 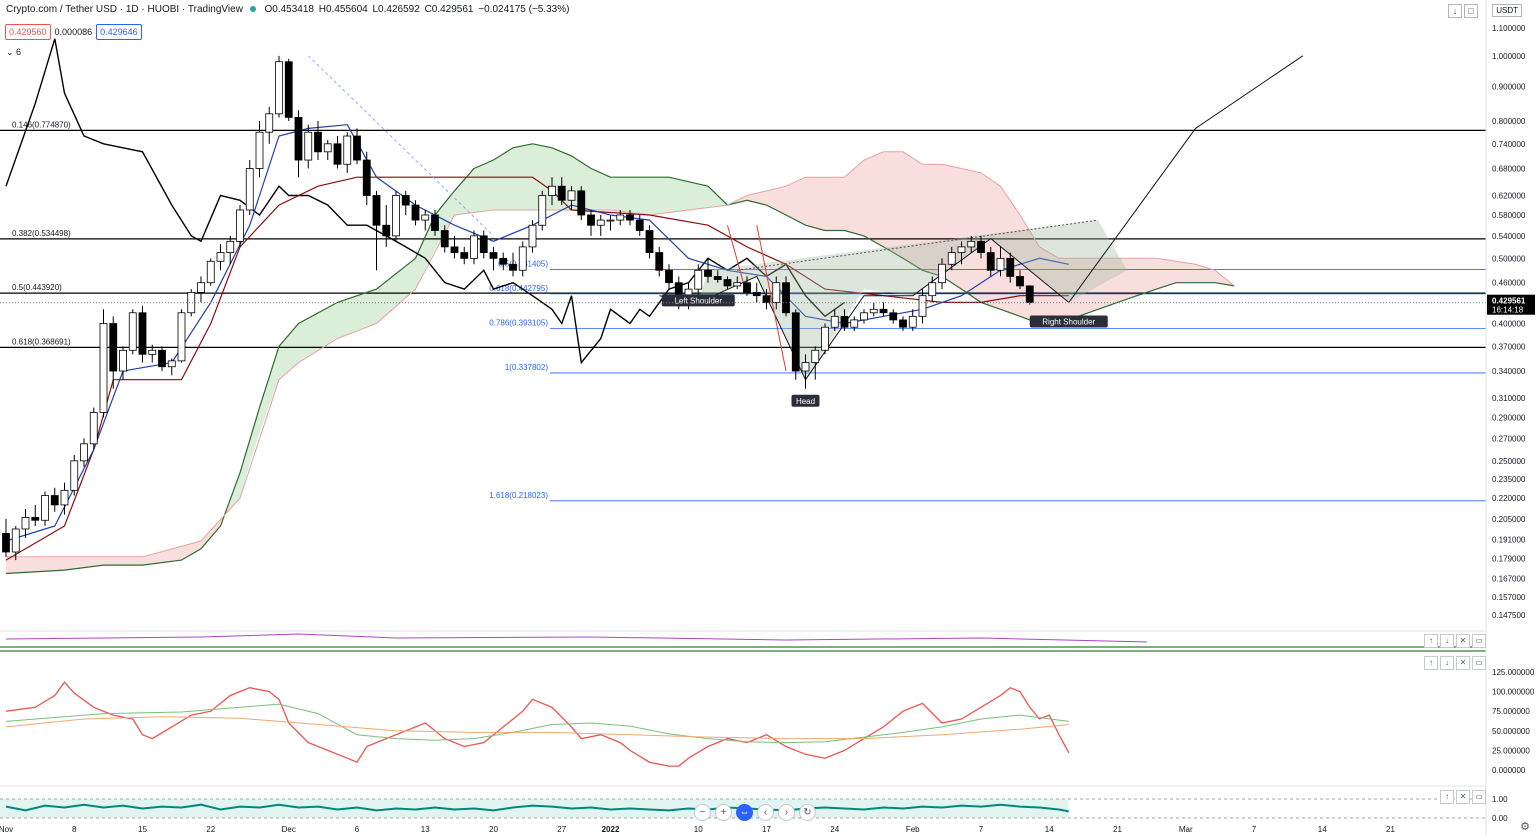 I want to click on rsi-tick-label: 25.000000, so click(x=1511, y=750).